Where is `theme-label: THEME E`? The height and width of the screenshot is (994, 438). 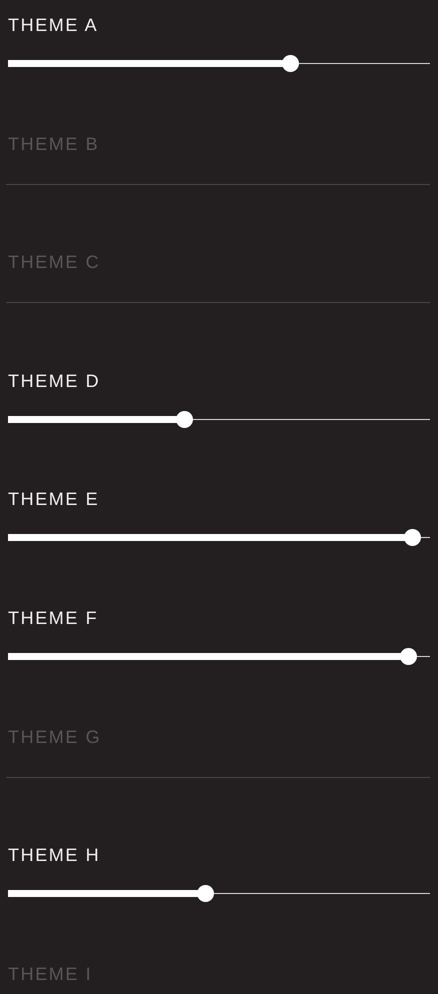 theme-label: THEME E is located at coordinates (54, 499).